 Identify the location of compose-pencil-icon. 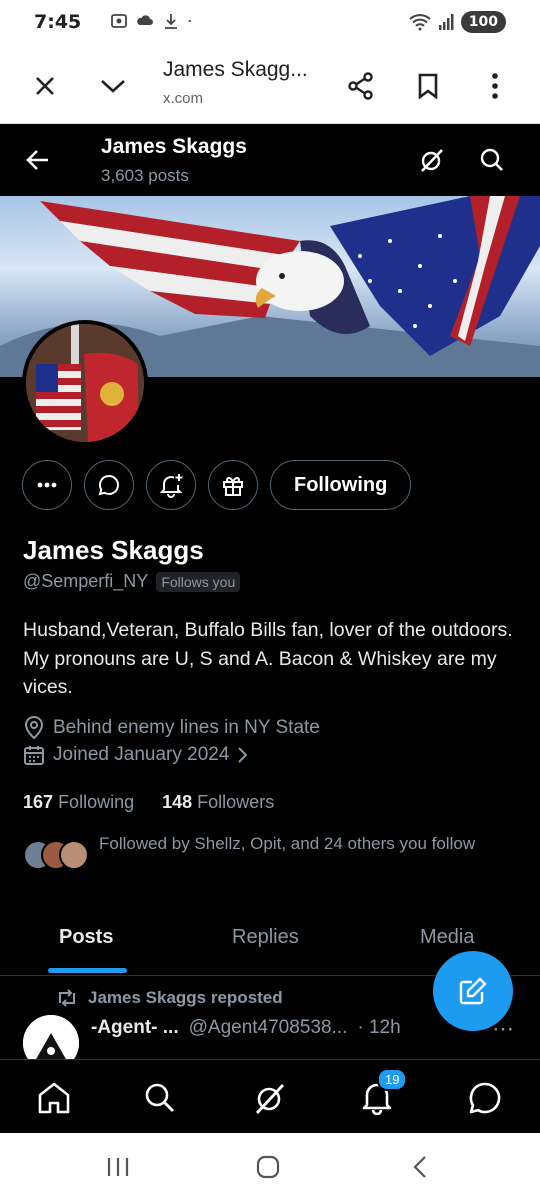
(473, 991).